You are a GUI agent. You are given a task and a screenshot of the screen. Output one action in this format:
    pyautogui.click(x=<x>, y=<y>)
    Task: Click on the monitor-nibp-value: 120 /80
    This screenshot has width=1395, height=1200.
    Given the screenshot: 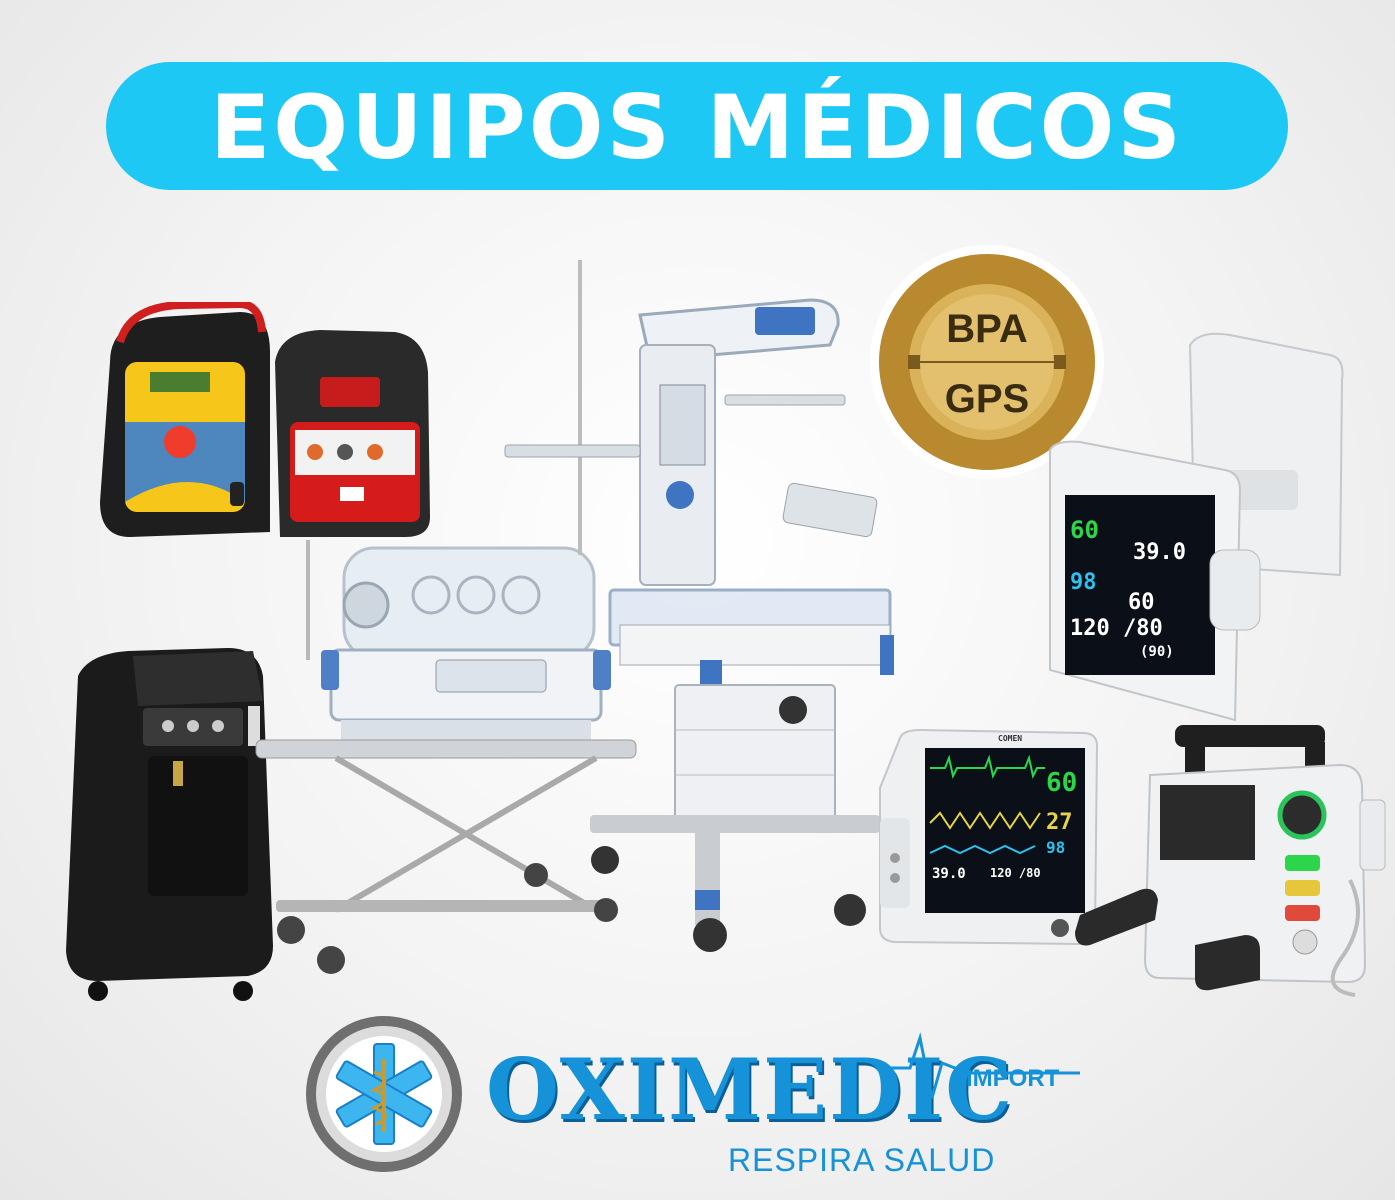 What is the action you would take?
    pyautogui.click(x=1116, y=628)
    